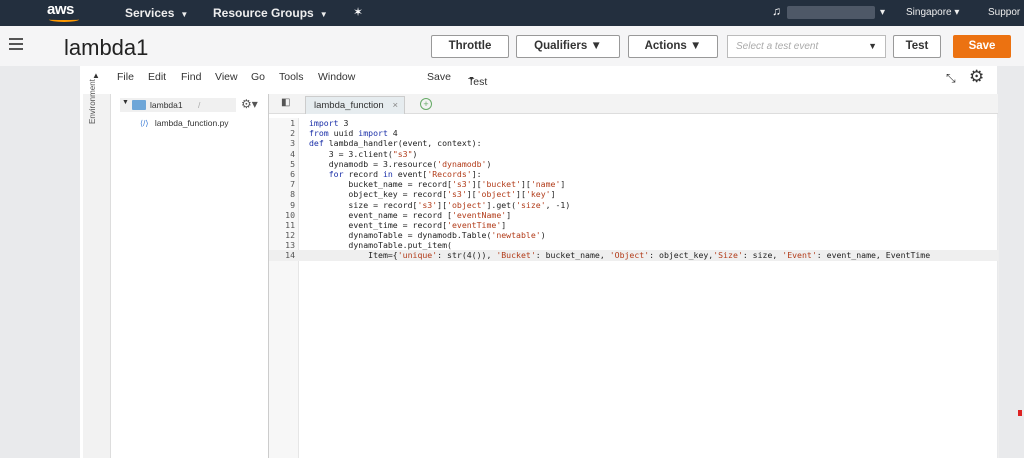  I want to click on code-line: 6 for record in event['Records']:, so click(633, 174).